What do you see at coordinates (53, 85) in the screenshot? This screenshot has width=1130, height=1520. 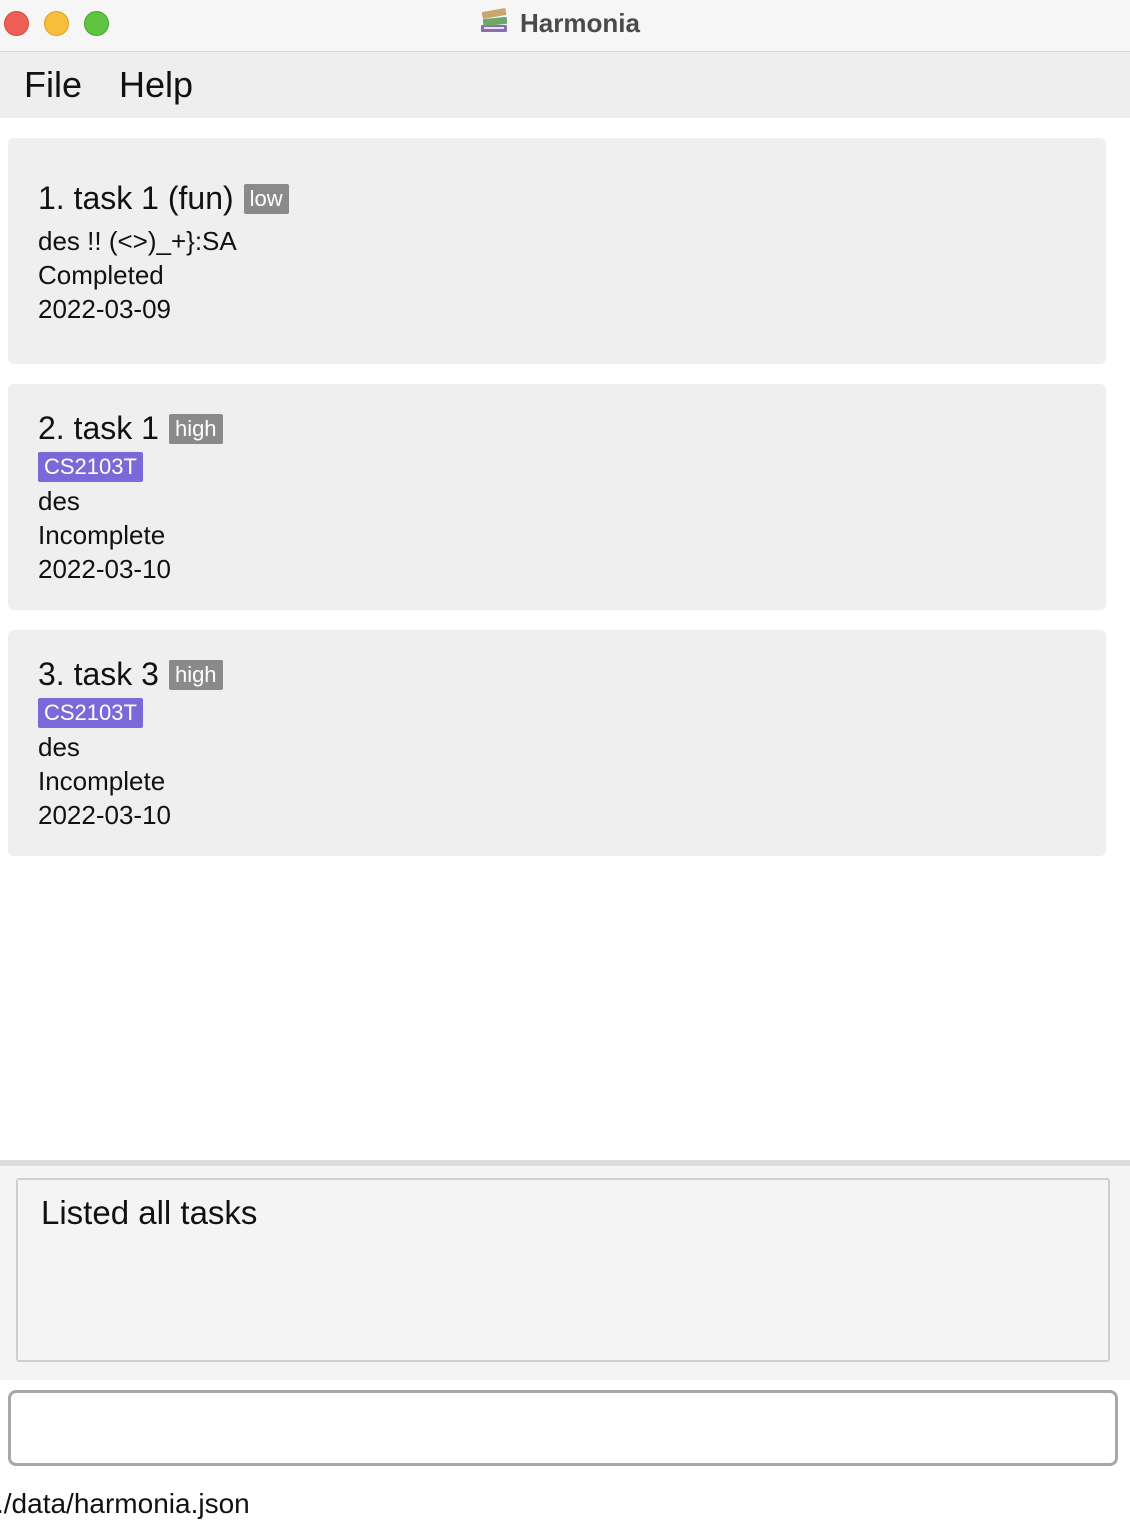 I see `menu-file: File` at bounding box center [53, 85].